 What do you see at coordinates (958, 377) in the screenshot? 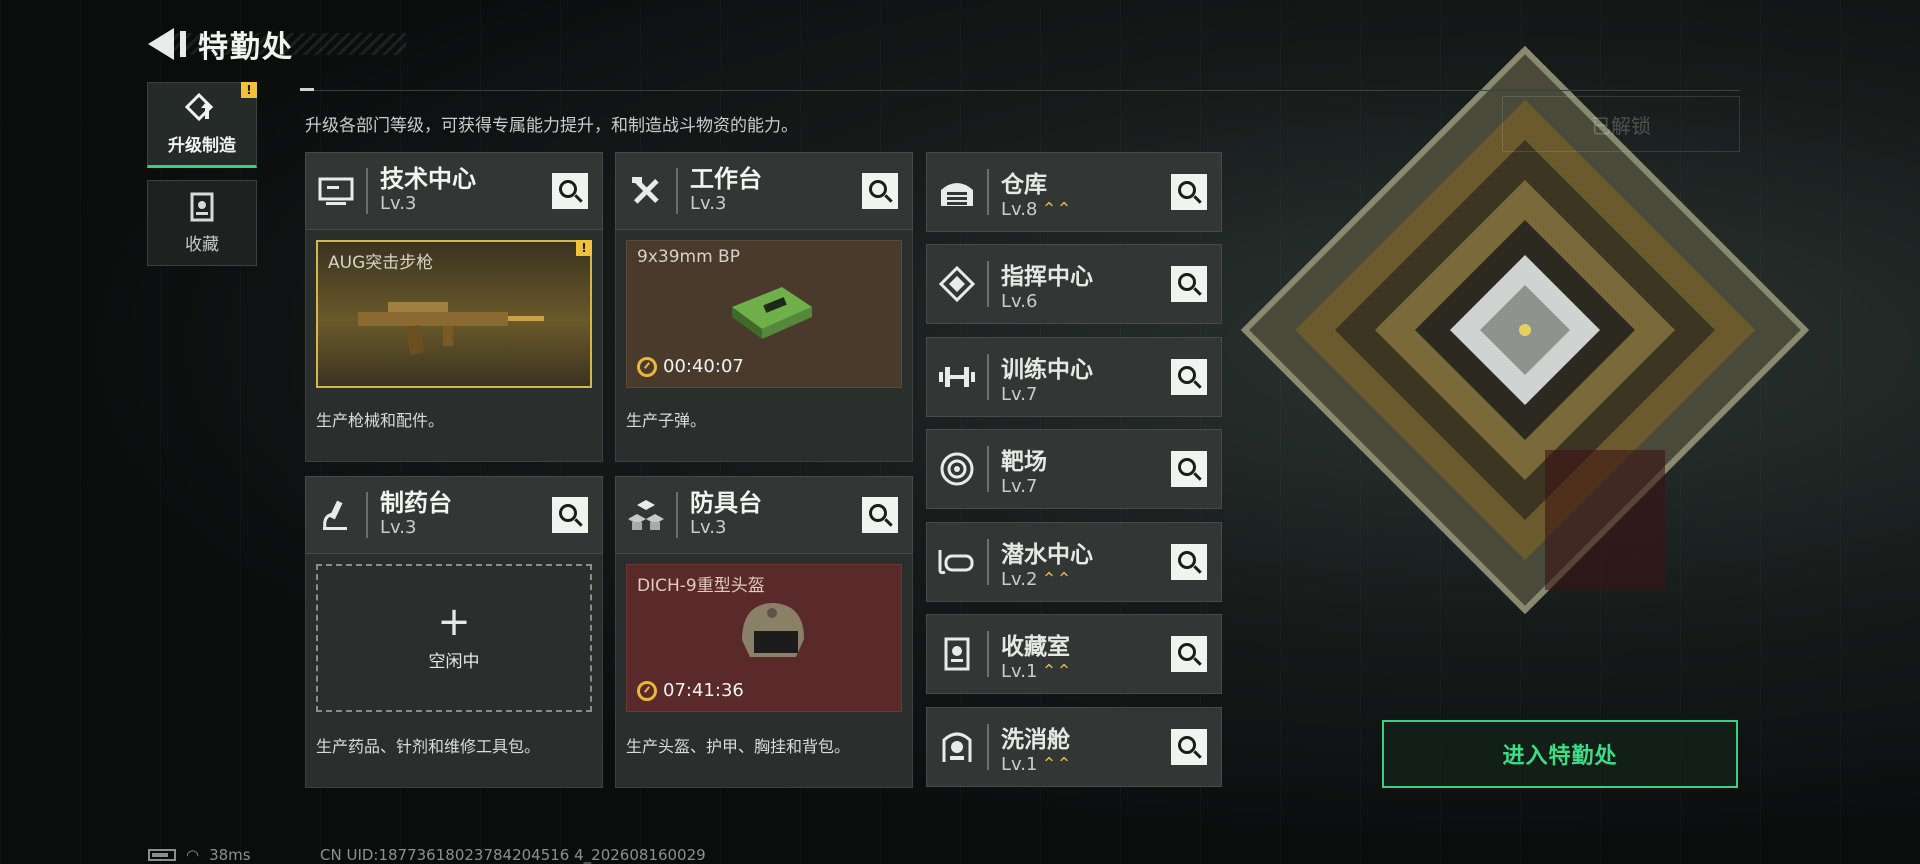
I see `dumbbell-icon` at bounding box center [958, 377].